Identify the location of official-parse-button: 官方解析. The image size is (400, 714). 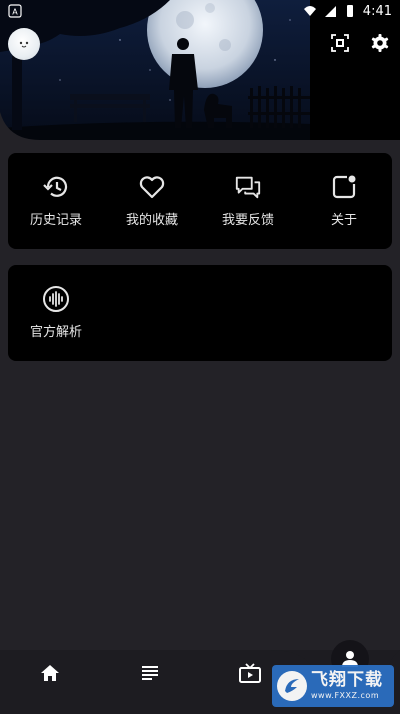
(56, 313).